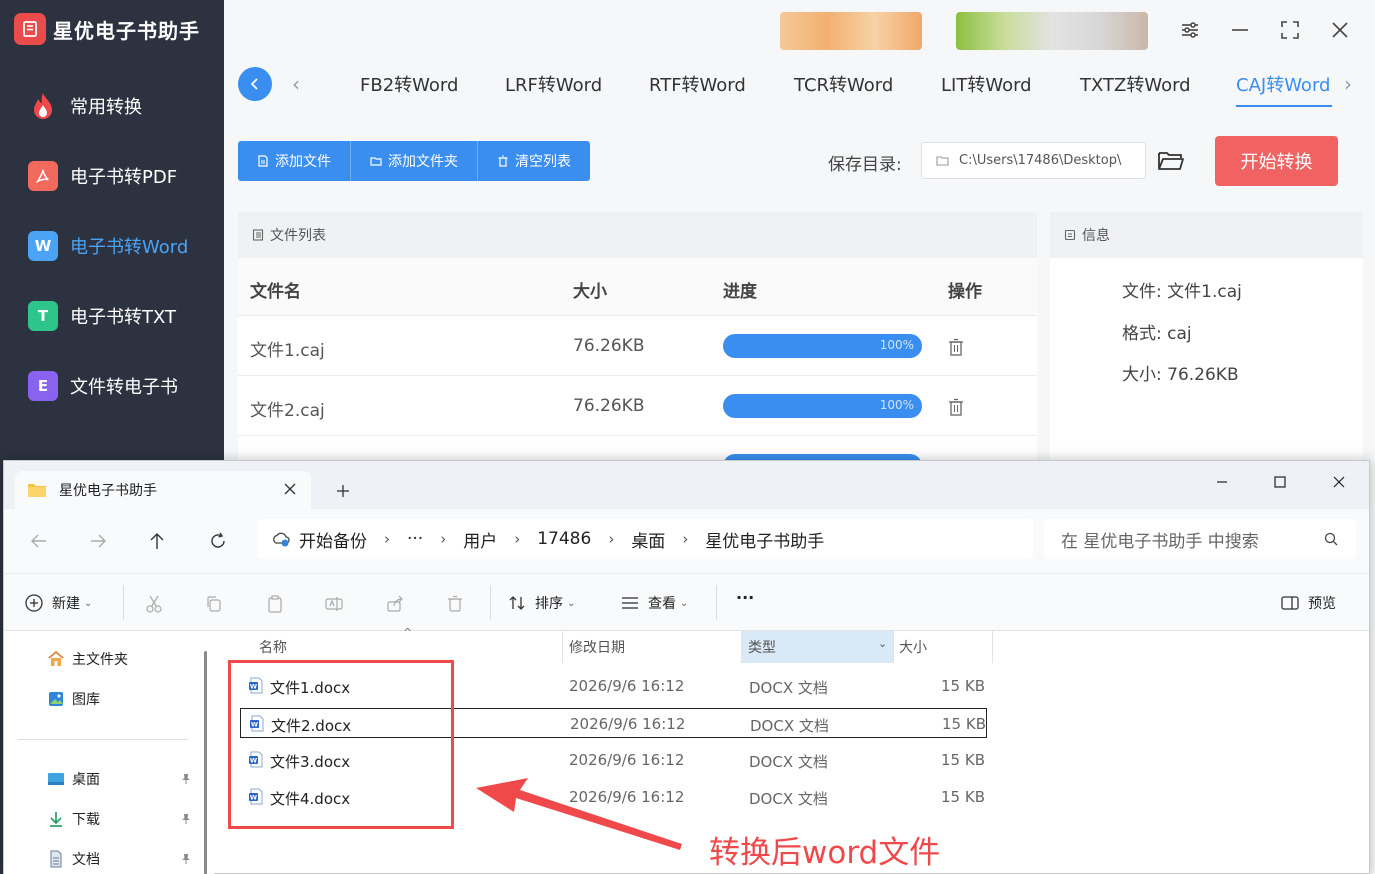  Describe the element at coordinates (1190, 30) in the screenshot. I see `settings-icon` at that location.